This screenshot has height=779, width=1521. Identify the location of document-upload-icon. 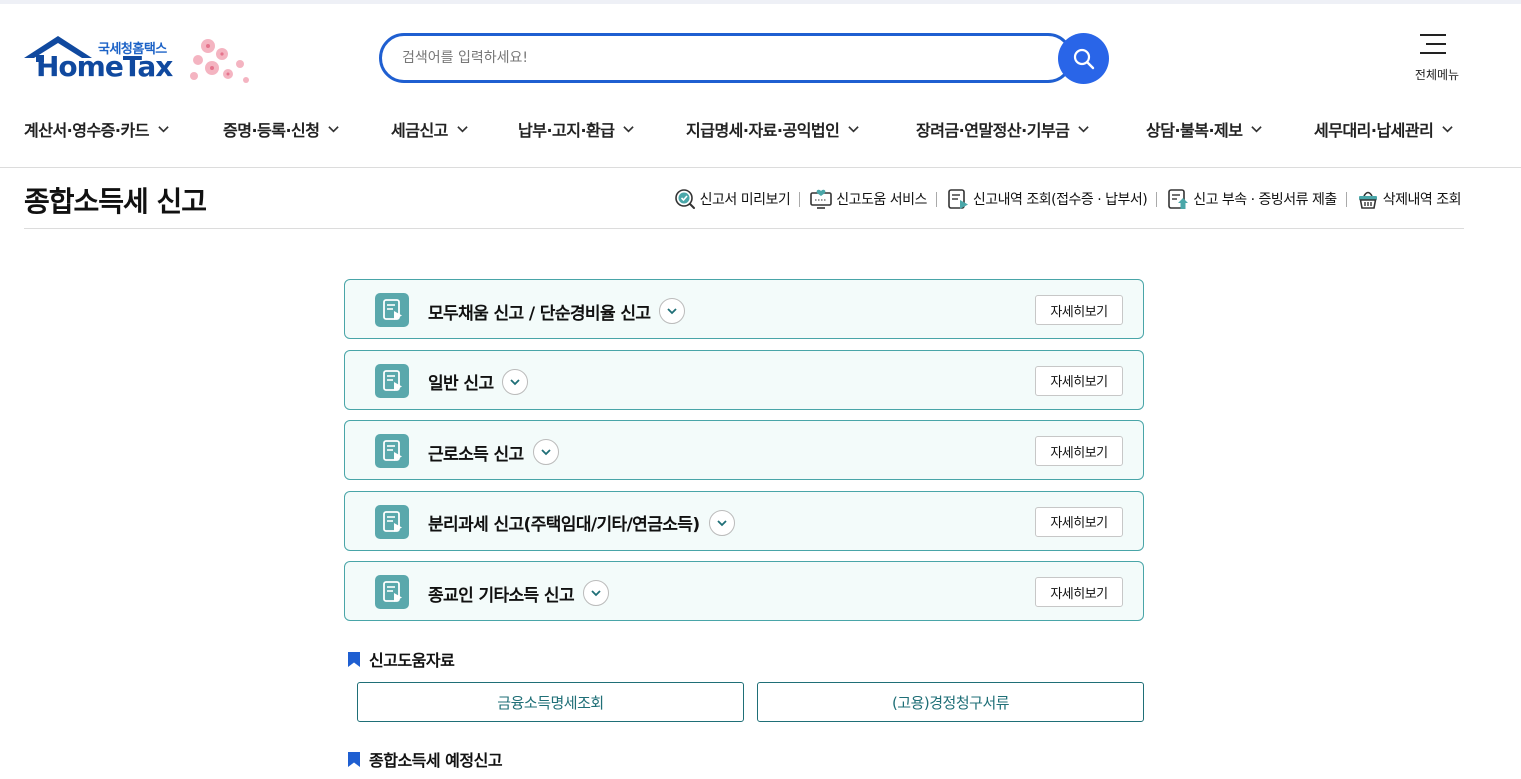
(1178, 199).